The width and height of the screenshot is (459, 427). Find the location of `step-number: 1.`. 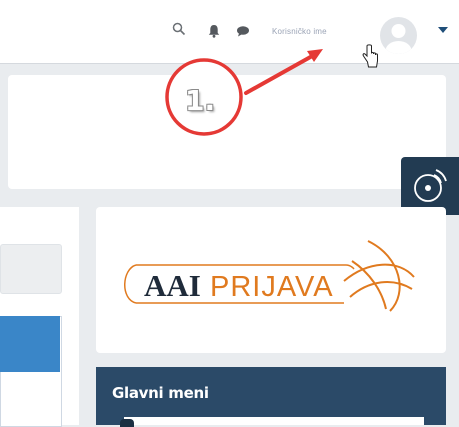

step-number: 1. is located at coordinates (200, 100).